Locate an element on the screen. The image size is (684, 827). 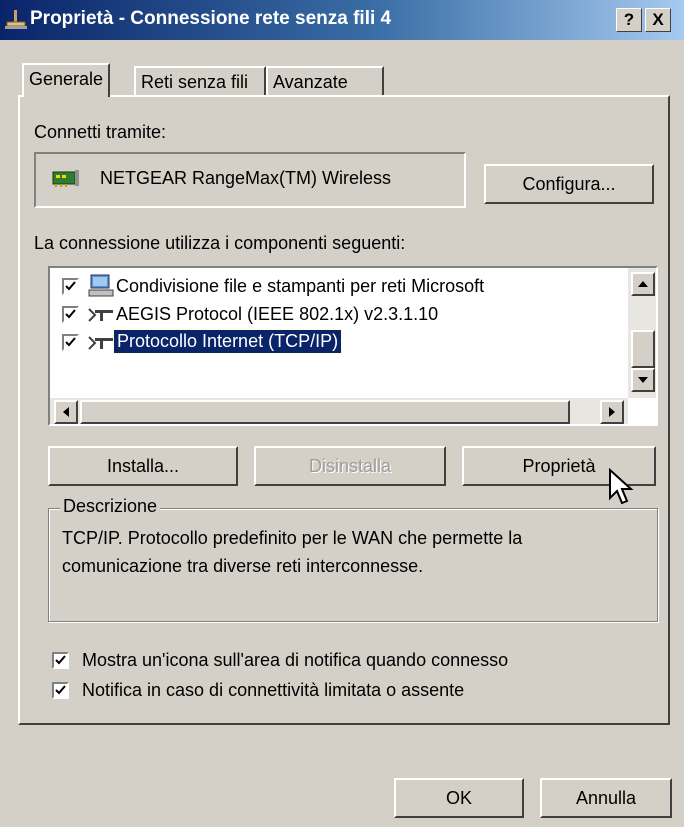
arrow-right-icon is located at coordinates (612, 412).